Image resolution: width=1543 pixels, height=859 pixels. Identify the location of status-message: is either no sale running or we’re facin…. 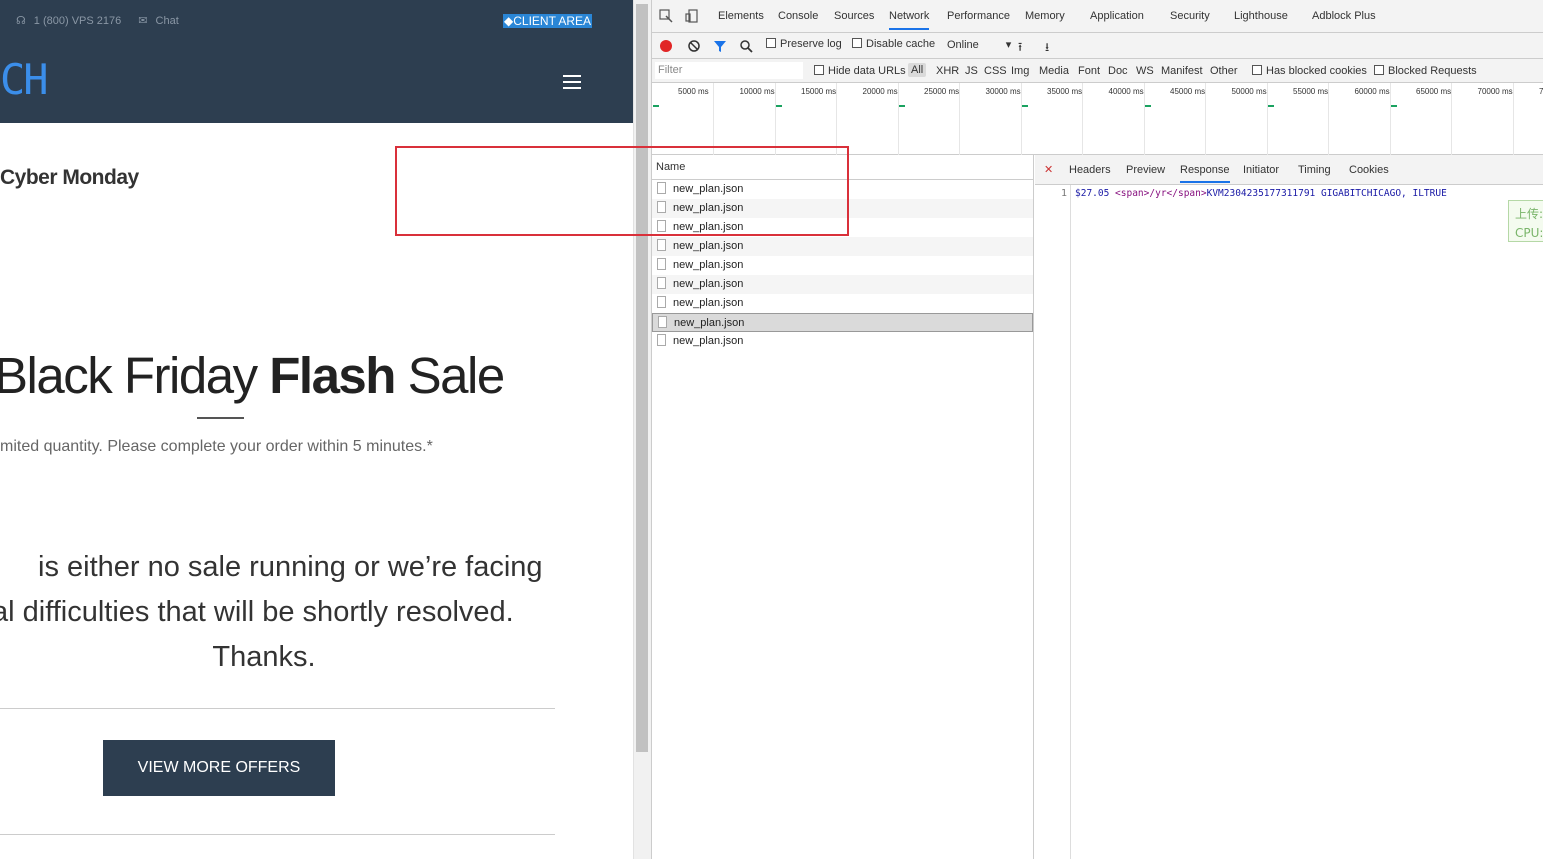
(274, 612).